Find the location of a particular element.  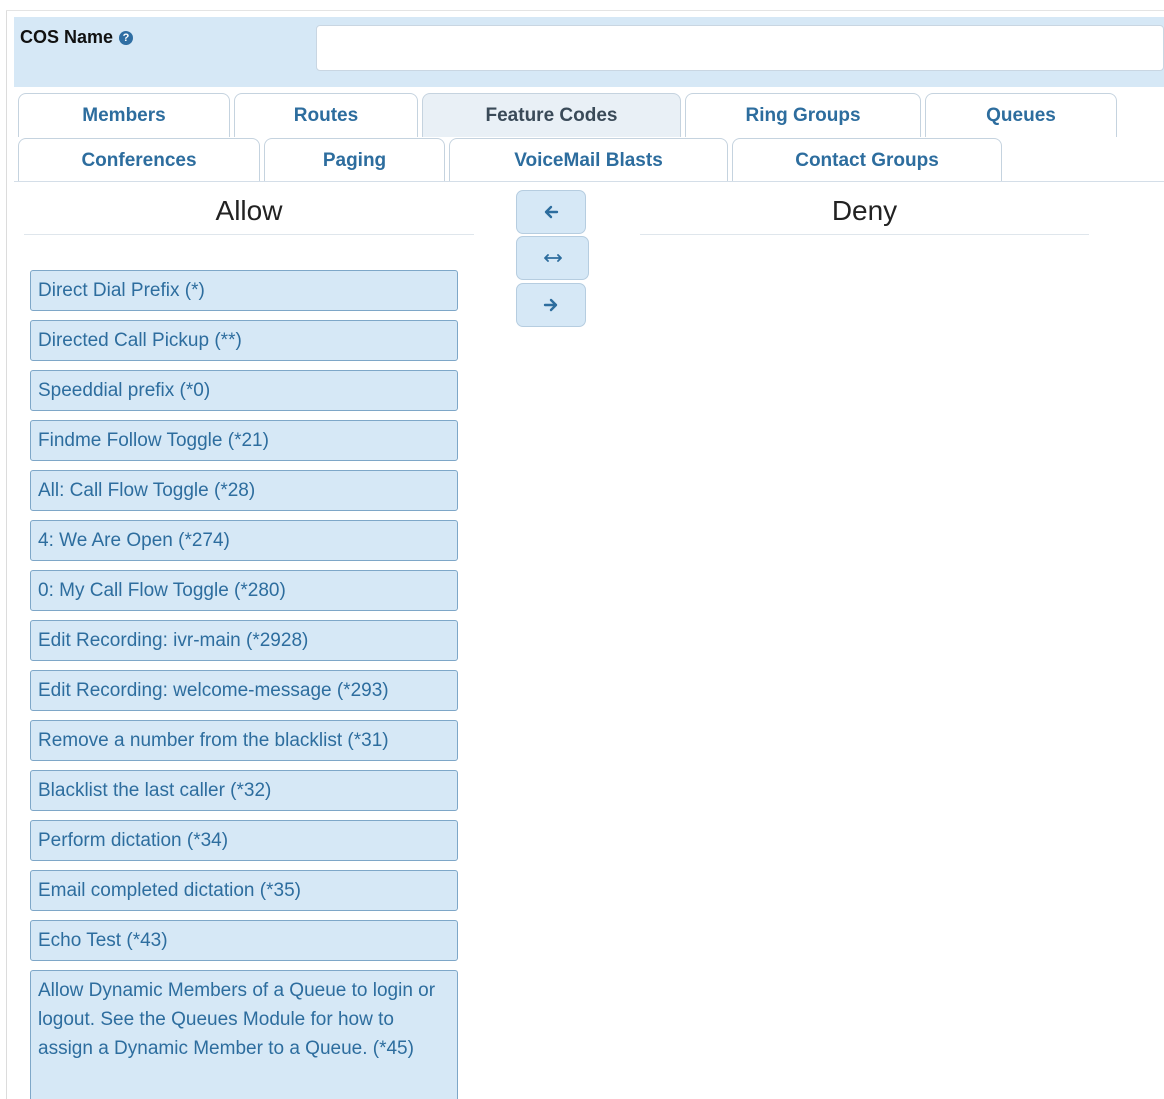

allow-item: Perform dictation (*34) is located at coordinates (244, 840).